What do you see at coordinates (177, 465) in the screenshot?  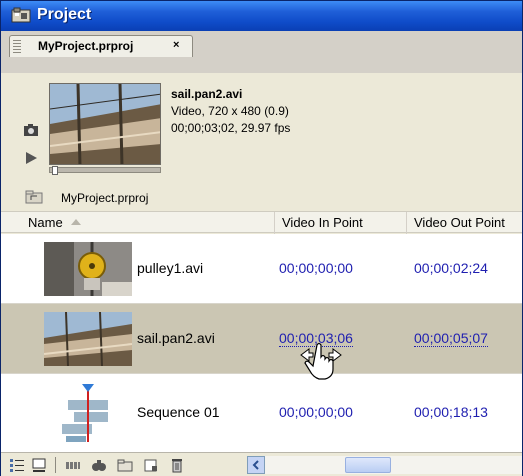 I see `delete-icon` at bounding box center [177, 465].